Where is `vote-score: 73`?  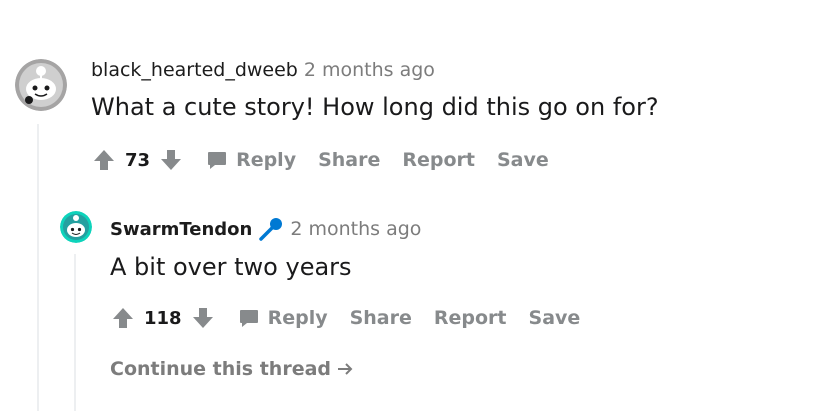 vote-score: 73 is located at coordinates (138, 160).